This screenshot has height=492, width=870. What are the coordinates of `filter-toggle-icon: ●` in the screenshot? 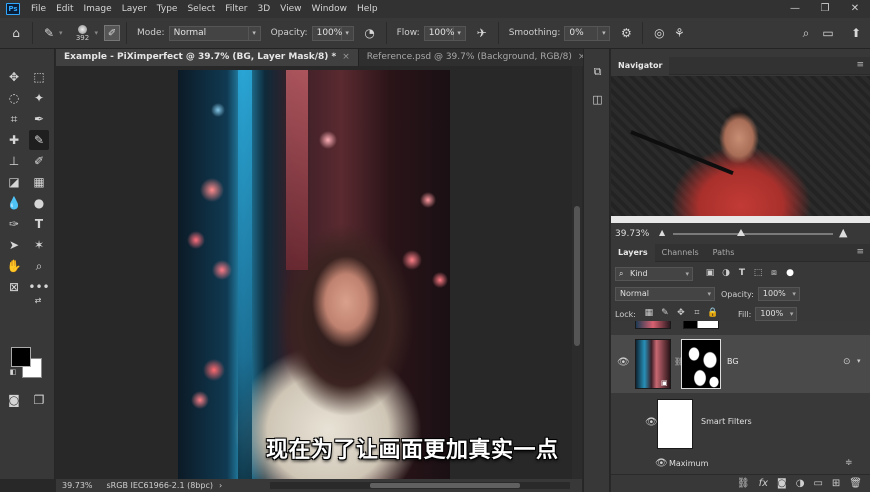 It's located at (790, 274).